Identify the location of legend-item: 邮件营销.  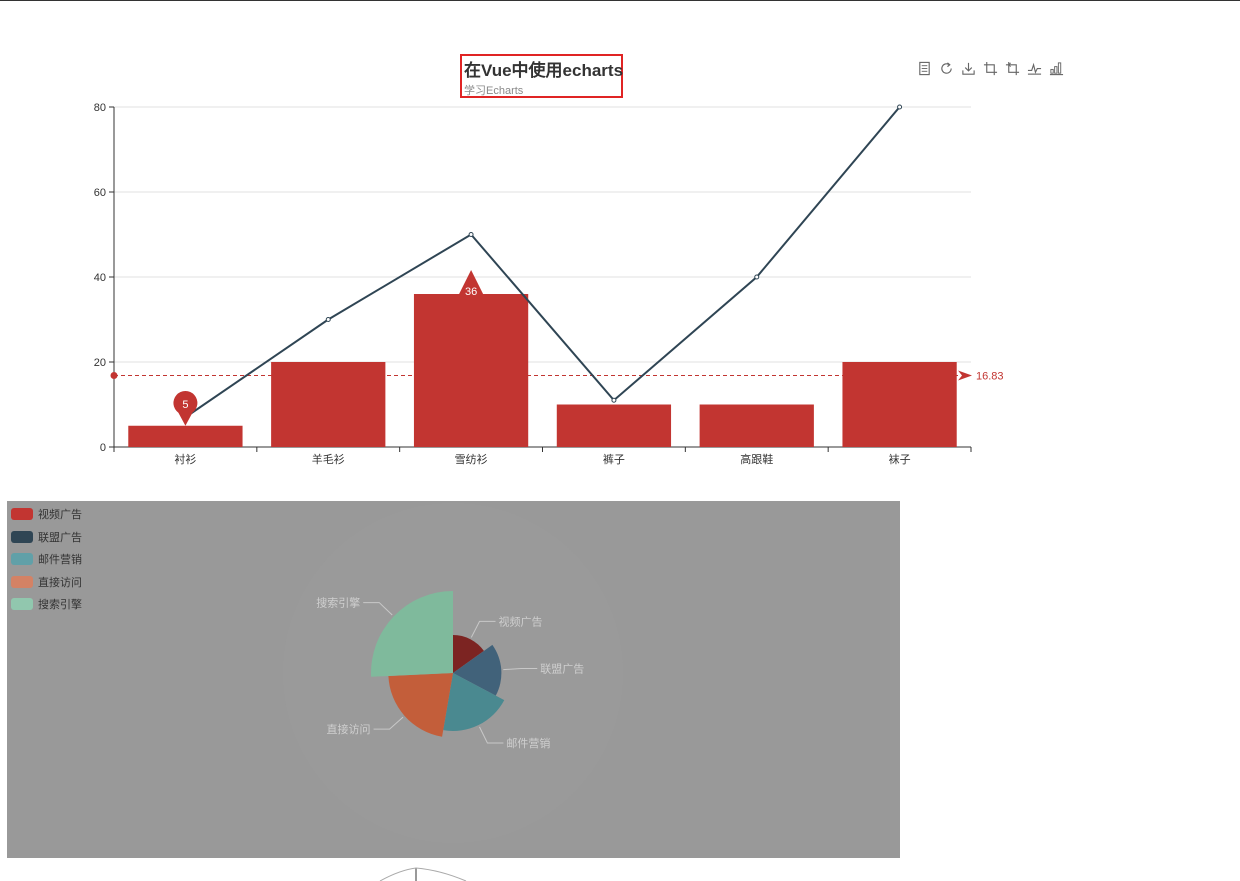
(46, 559).